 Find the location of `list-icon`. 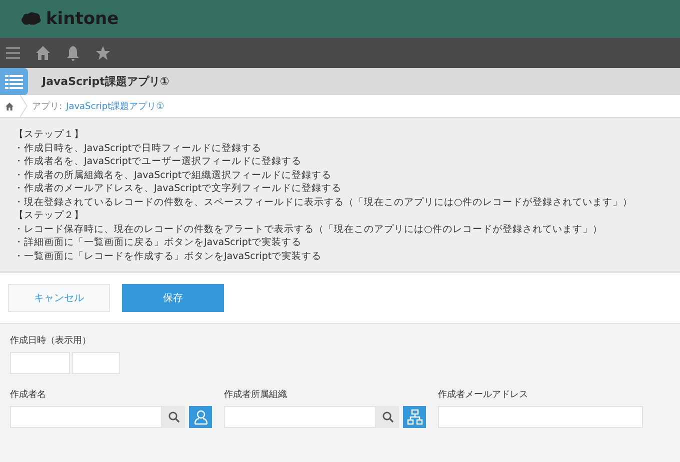

list-icon is located at coordinates (14, 81).